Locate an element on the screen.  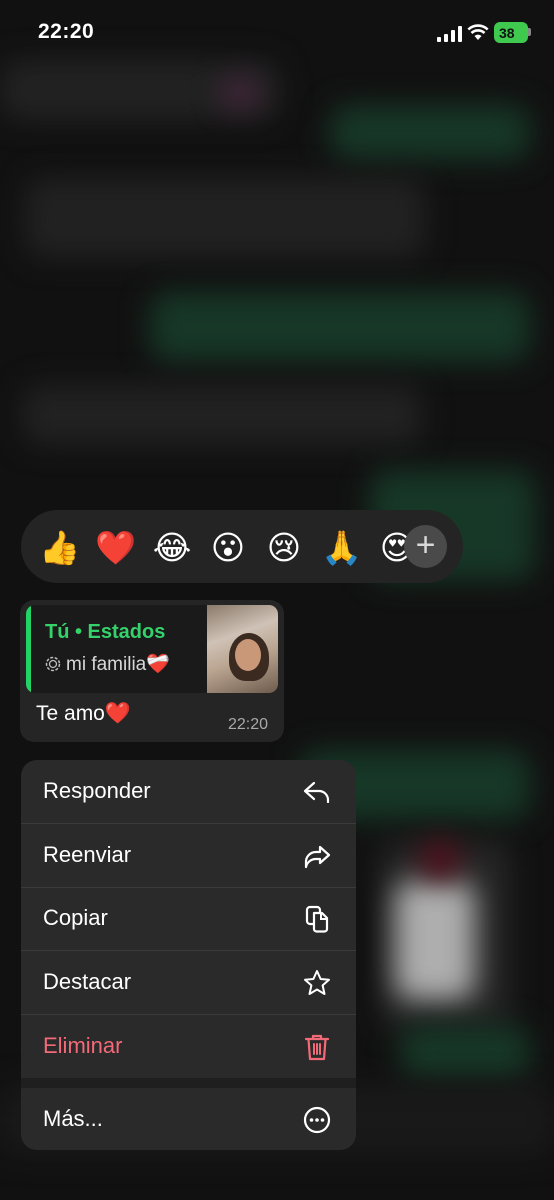
menu-item-forward: Reenviar is located at coordinates (188, 855).